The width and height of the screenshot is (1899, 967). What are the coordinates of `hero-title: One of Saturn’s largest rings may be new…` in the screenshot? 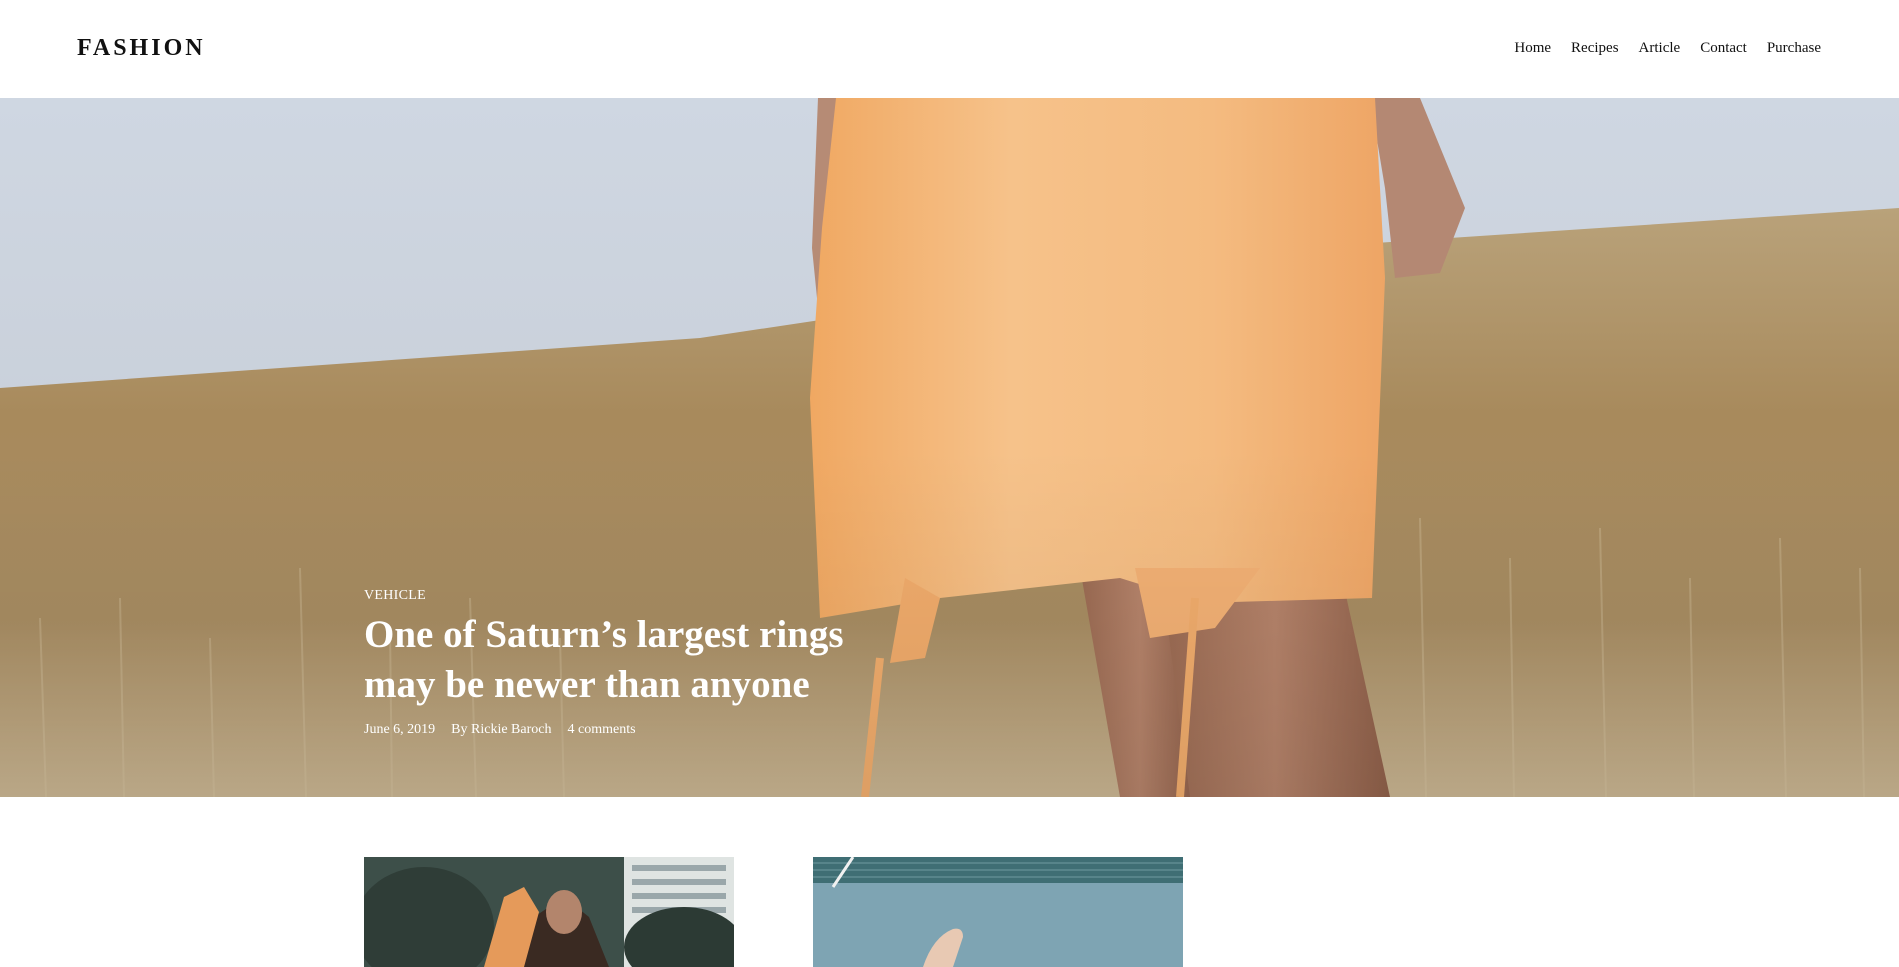 It's located at (644, 660).